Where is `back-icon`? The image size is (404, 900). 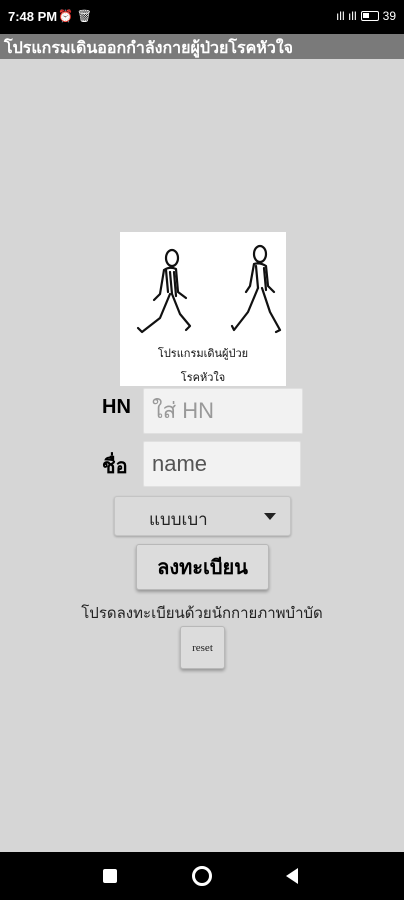 back-icon is located at coordinates (292, 876).